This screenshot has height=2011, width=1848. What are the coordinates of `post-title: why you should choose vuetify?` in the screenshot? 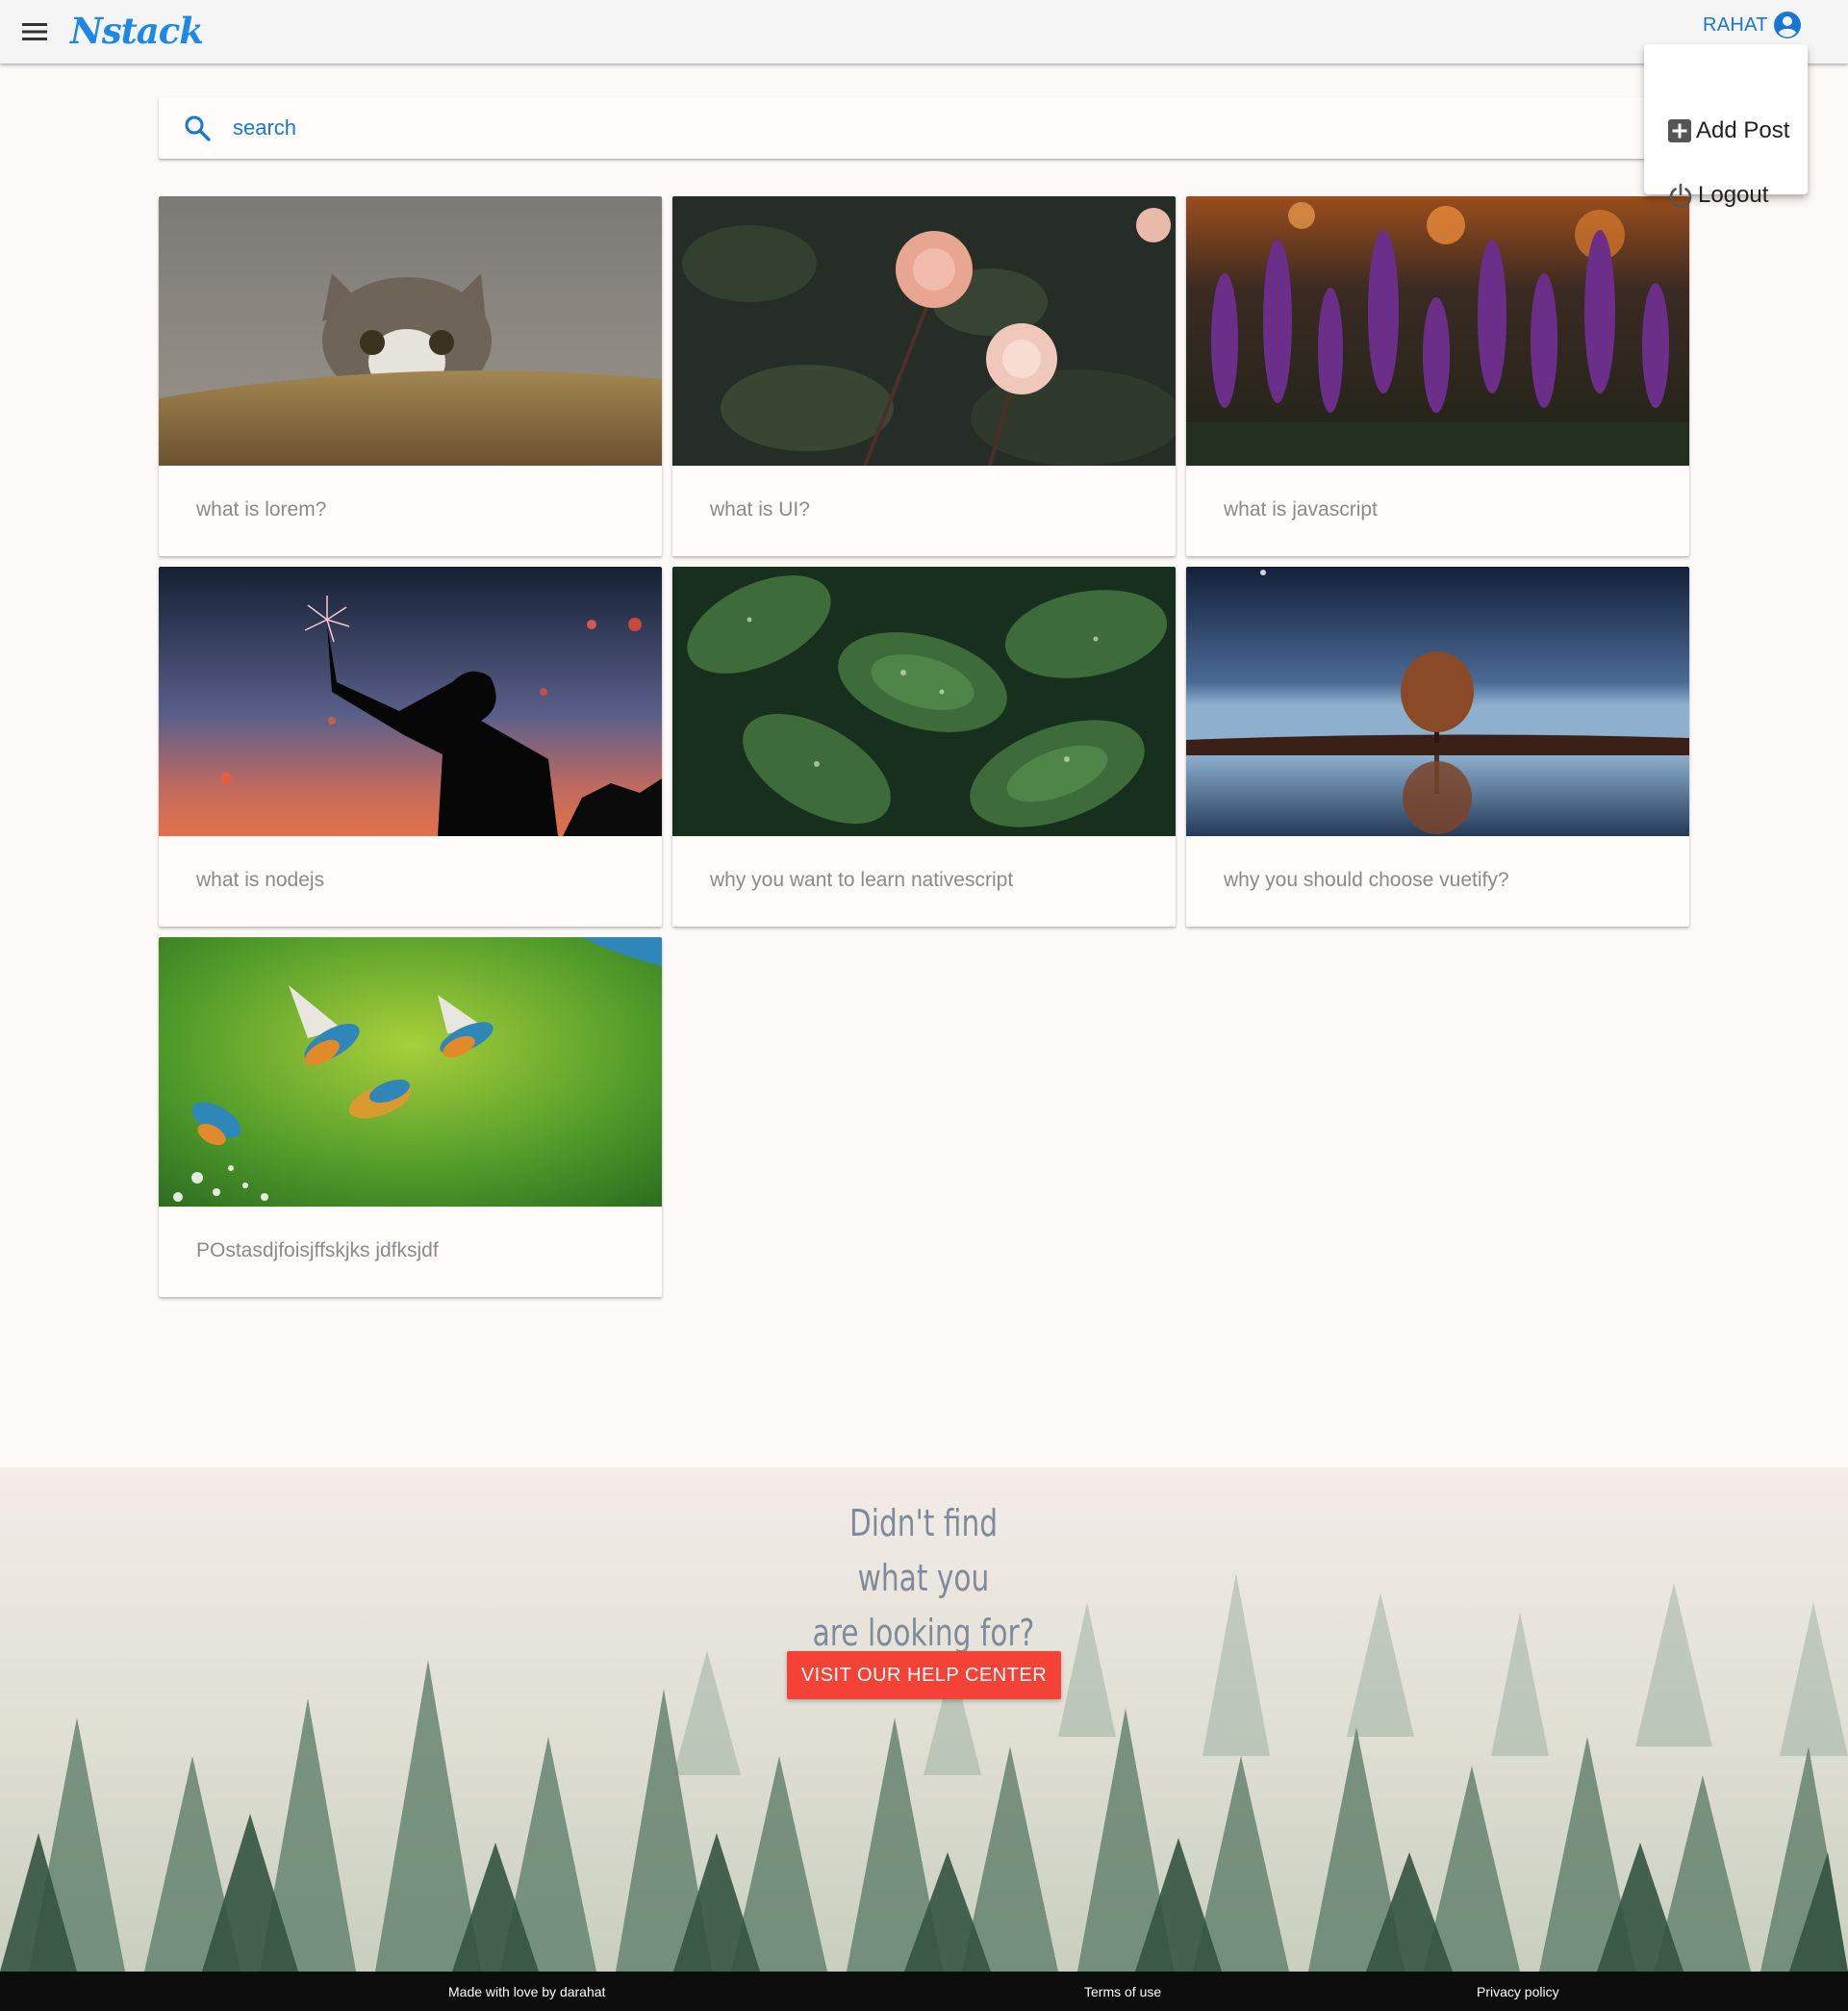 It's located at (1366, 880).